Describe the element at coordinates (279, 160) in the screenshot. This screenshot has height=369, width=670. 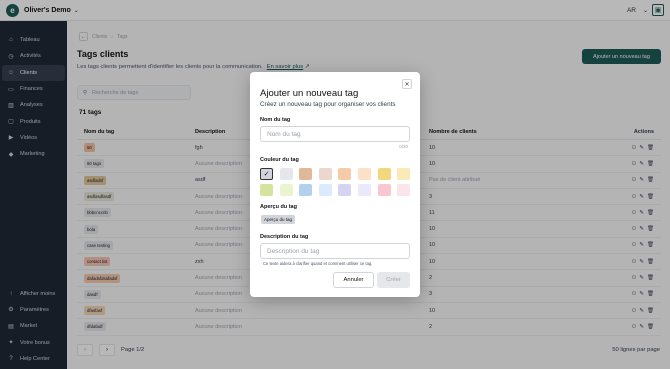
I see `color-label: Couleur du tag` at that location.